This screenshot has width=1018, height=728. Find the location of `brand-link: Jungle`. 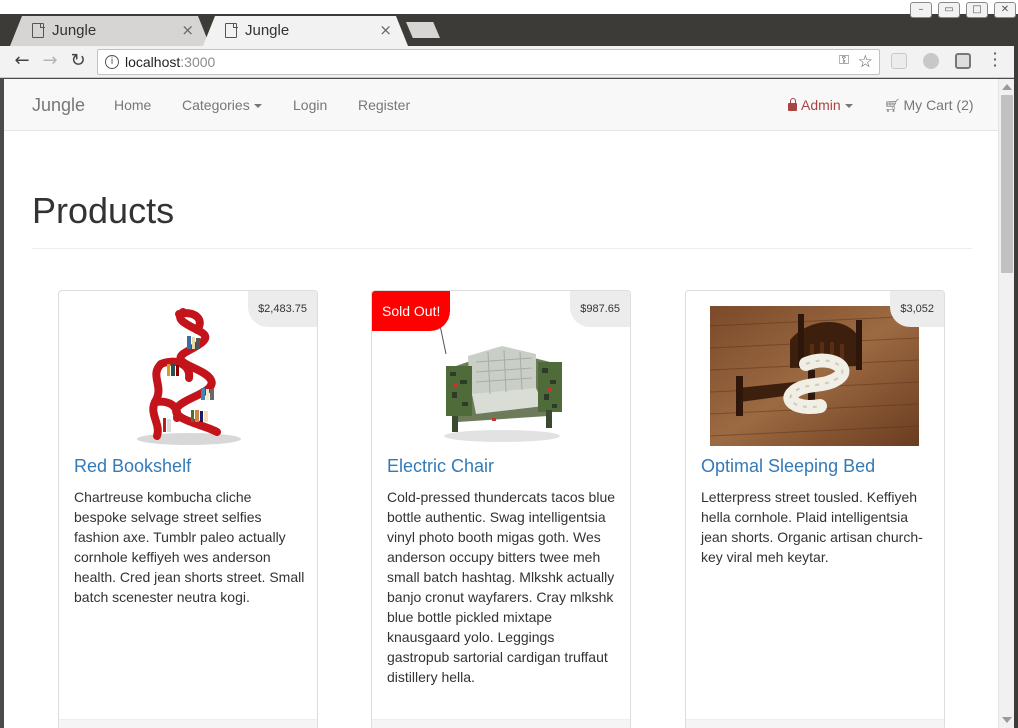

brand-link: Jungle is located at coordinates (58, 105).